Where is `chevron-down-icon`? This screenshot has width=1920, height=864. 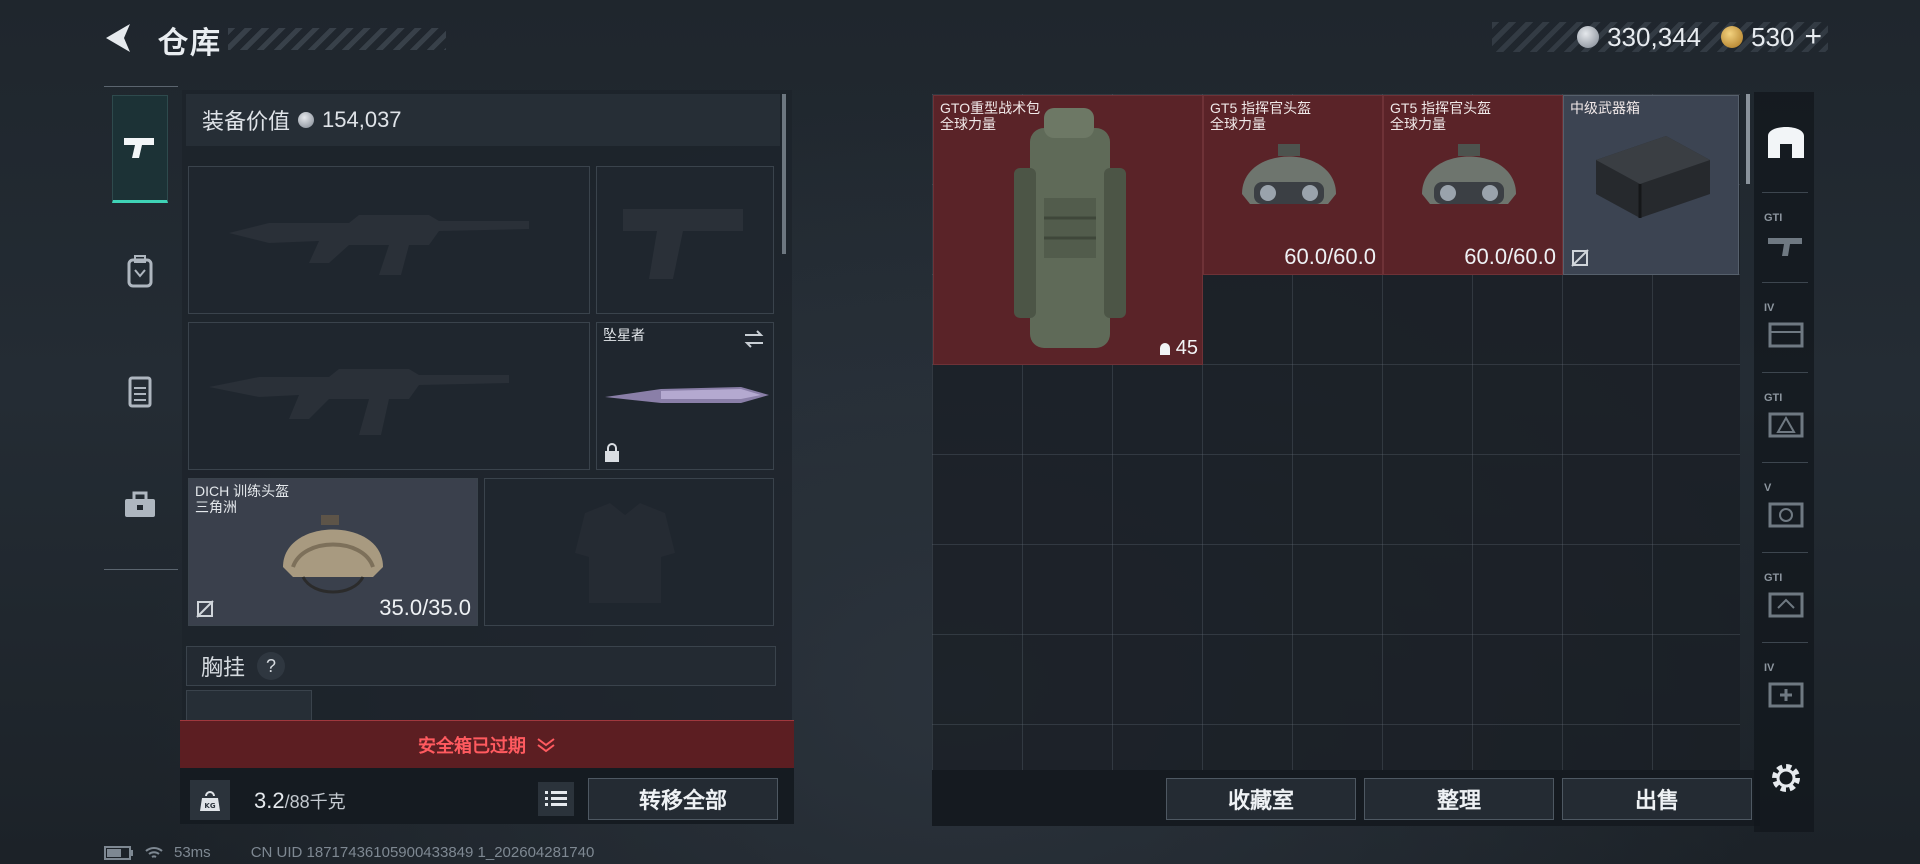
chevron-down-icon is located at coordinates (546, 744).